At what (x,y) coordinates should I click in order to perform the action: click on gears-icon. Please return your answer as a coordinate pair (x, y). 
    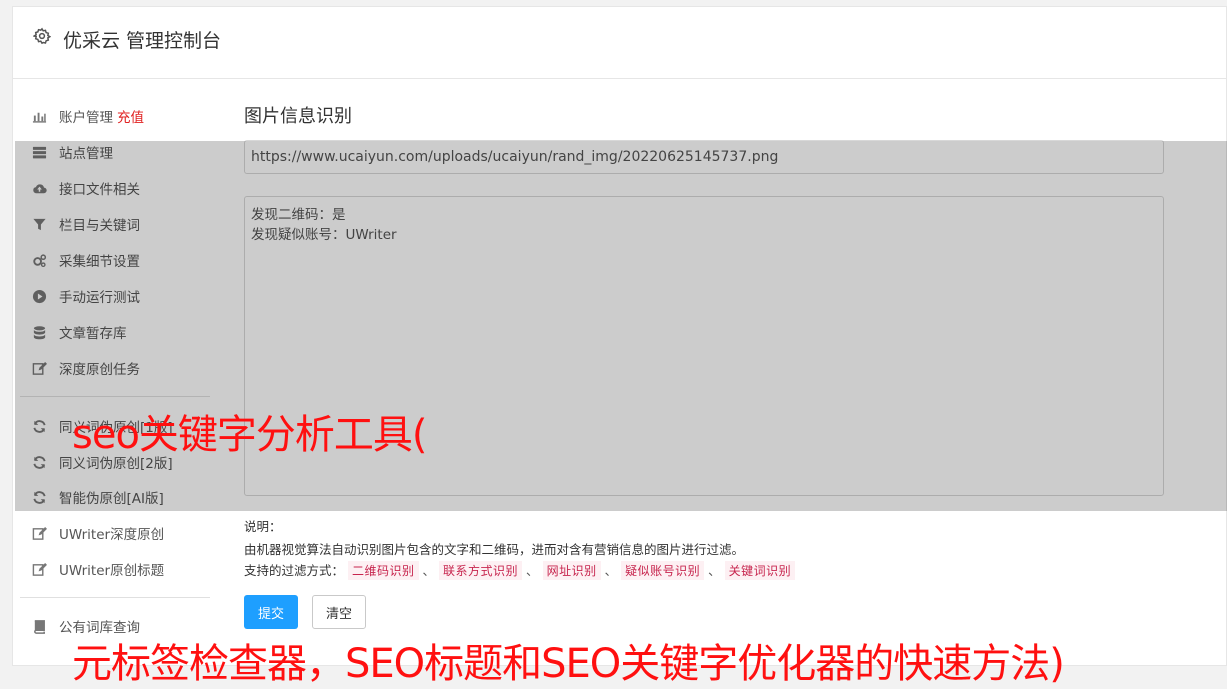
    Looking at the image, I should click on (39, 260).